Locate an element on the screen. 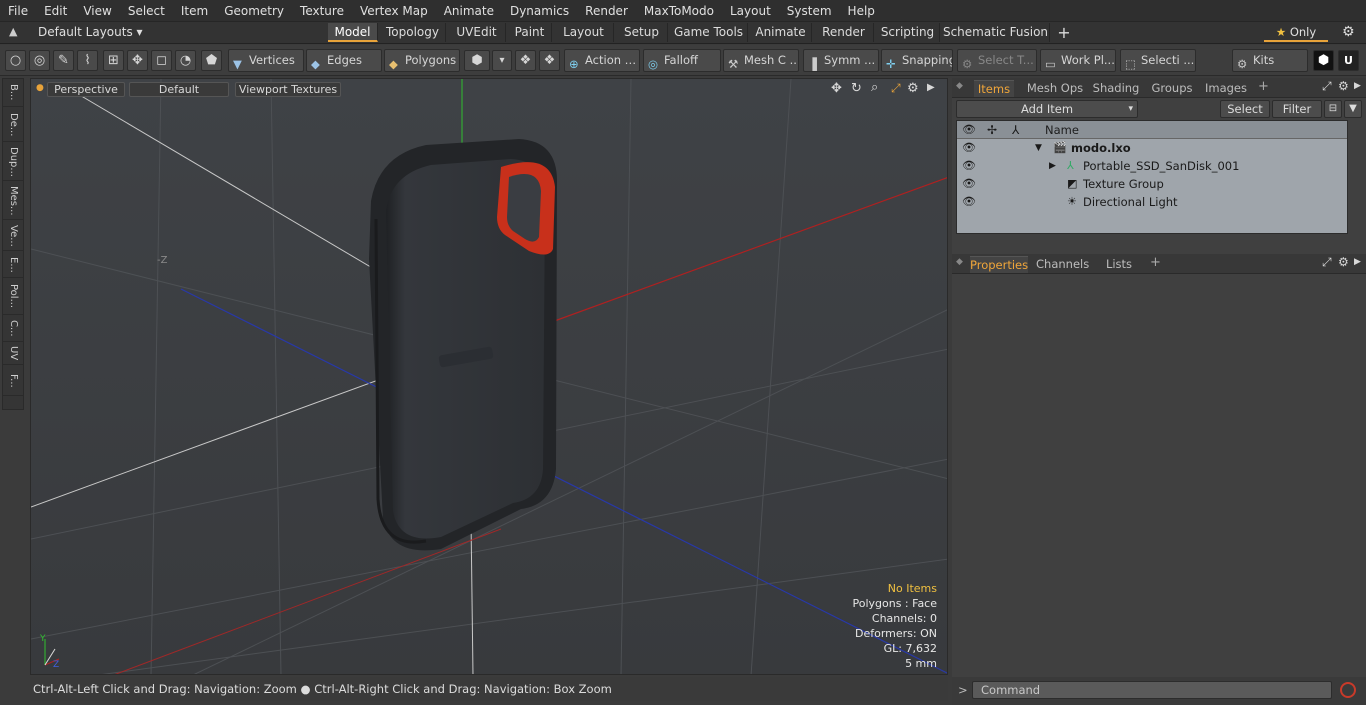 Image resolution: width=1366 pixels, height=705 pixels. zoom-icon: ⌕ is located at coordinates (874, 87).